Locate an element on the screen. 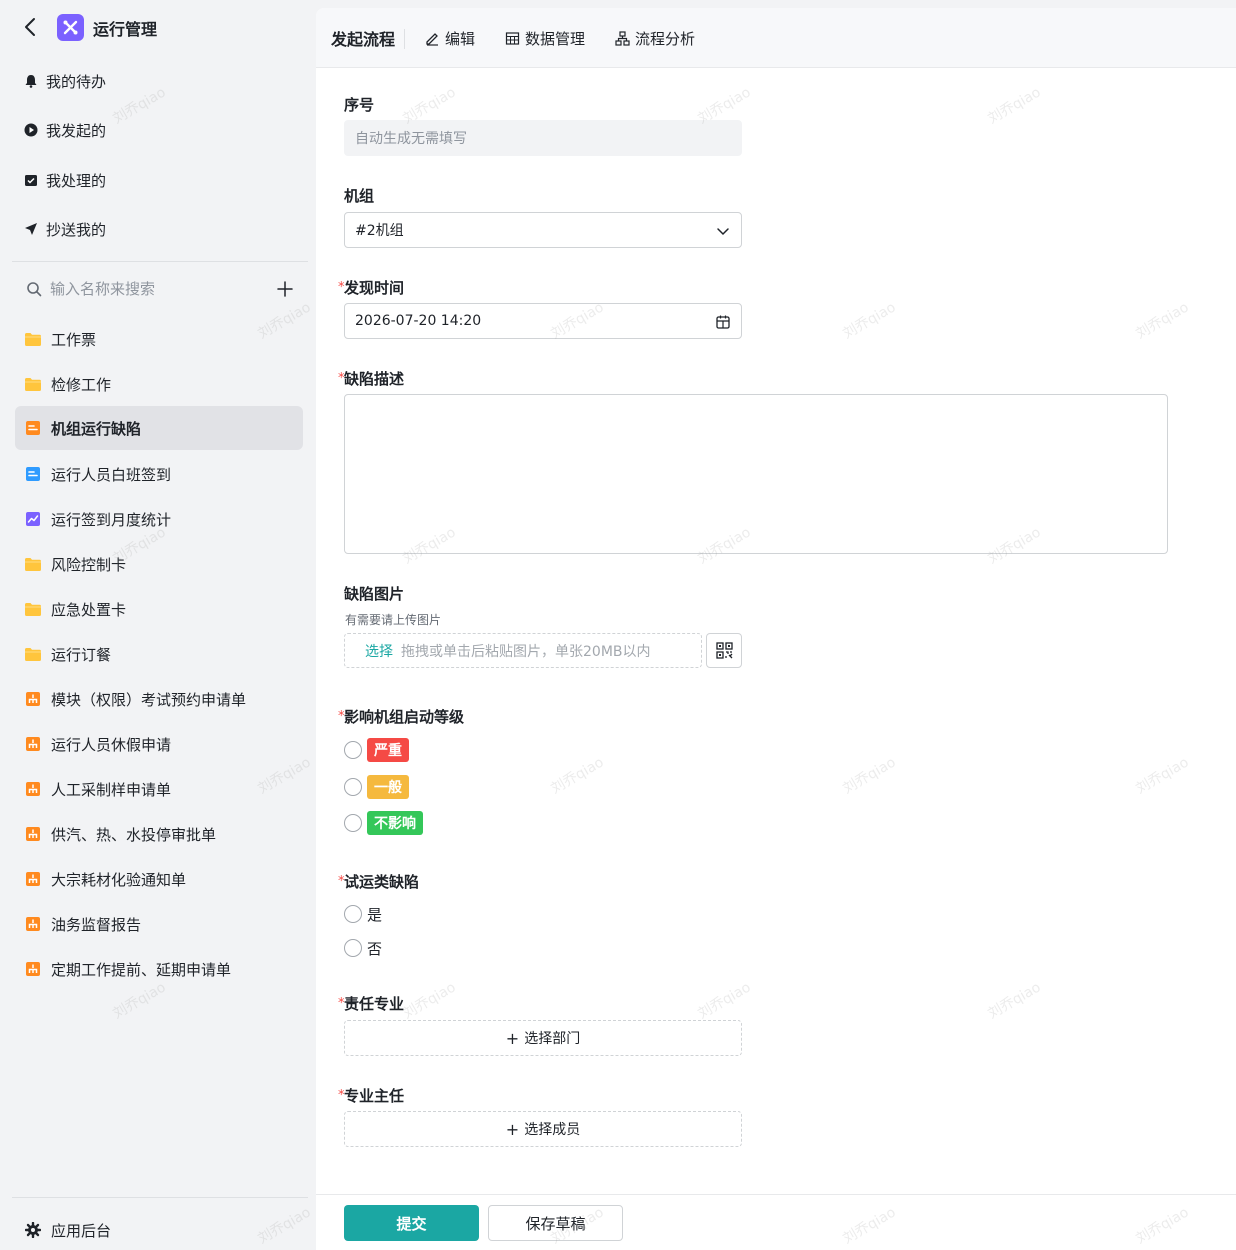 This screenshot has height=1250, width=1236. unit-label: 机组 is located at coordinates (359, 196).